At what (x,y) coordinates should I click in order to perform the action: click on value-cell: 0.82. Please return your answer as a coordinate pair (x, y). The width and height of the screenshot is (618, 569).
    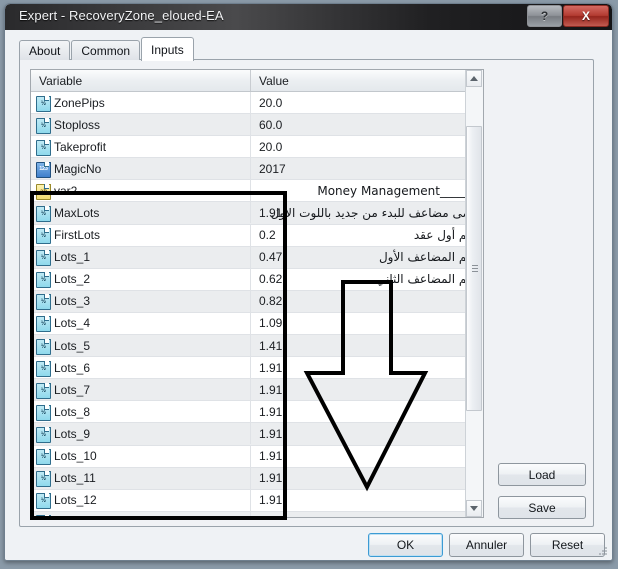
    Looking at the image, I should click on (270, 301).